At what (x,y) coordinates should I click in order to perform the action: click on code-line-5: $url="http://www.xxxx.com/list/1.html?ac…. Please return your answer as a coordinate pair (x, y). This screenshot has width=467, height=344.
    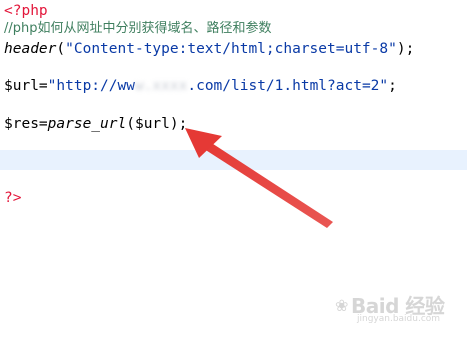
    Looking at the image, I should click on (200, 86).